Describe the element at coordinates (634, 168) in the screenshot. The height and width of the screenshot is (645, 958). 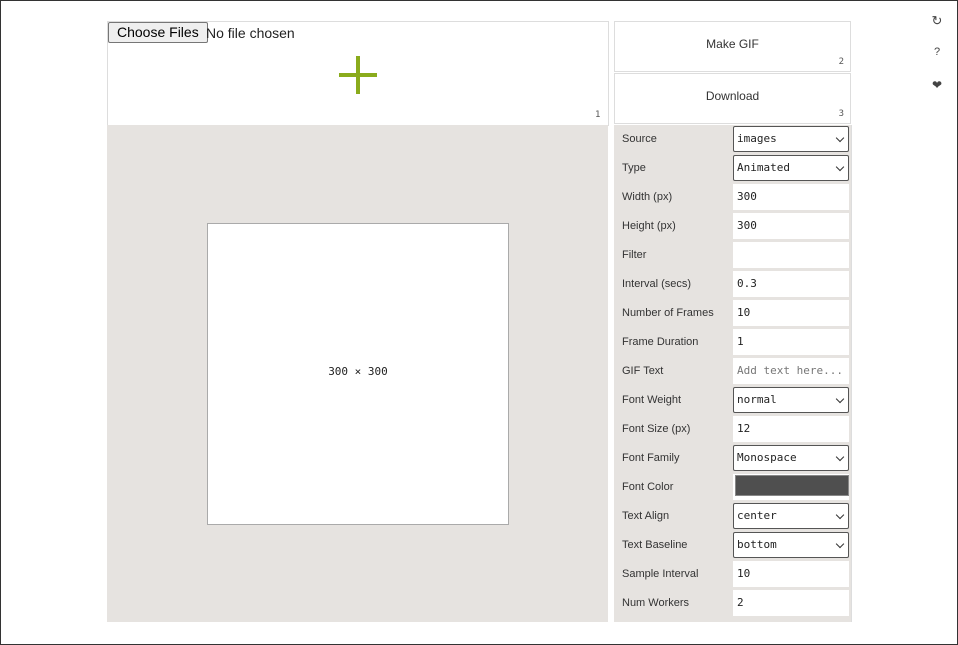
I see `settings-label: Type` at that location.